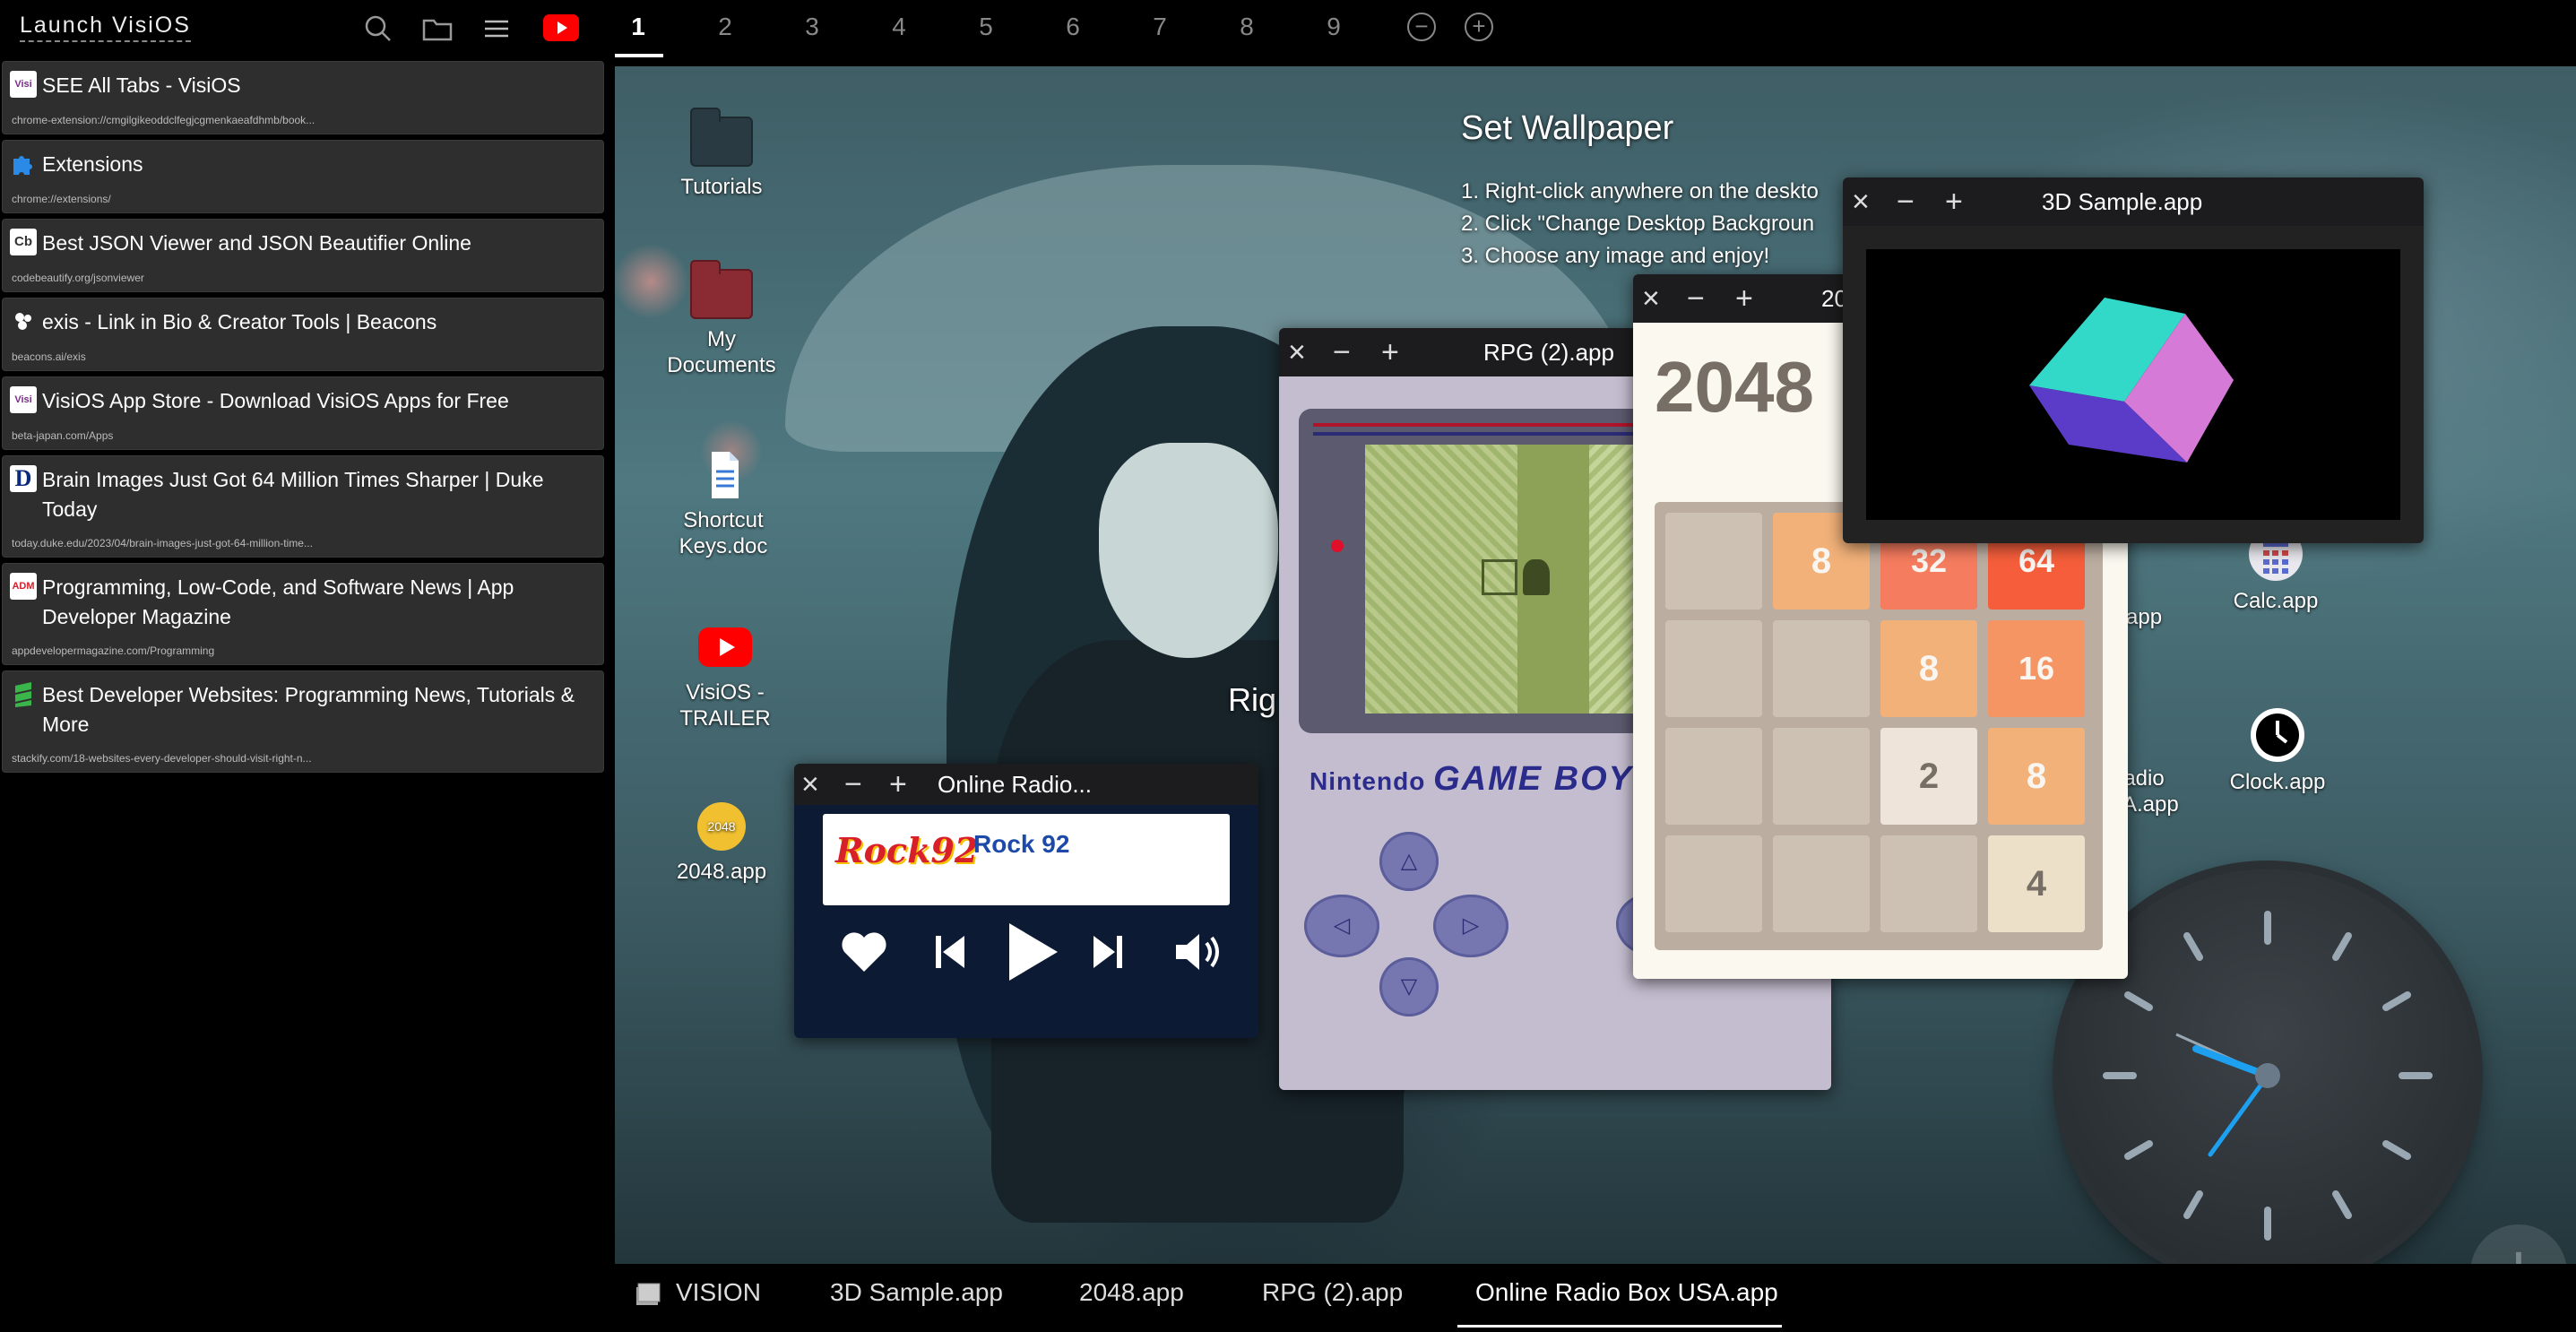  Describe the element at coordinates (986, 27) in the screenshot. I see `workspace-5: 5` at that location.